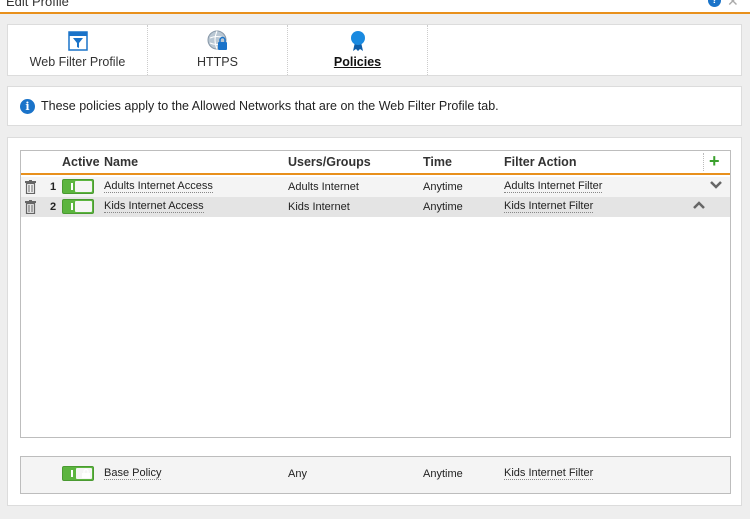 This screenshot has height=519, width=750. What do you see at coordinates (217, 40) in the screenshot?
I see `globe-lock-icon` at bounding box center [217, 40].